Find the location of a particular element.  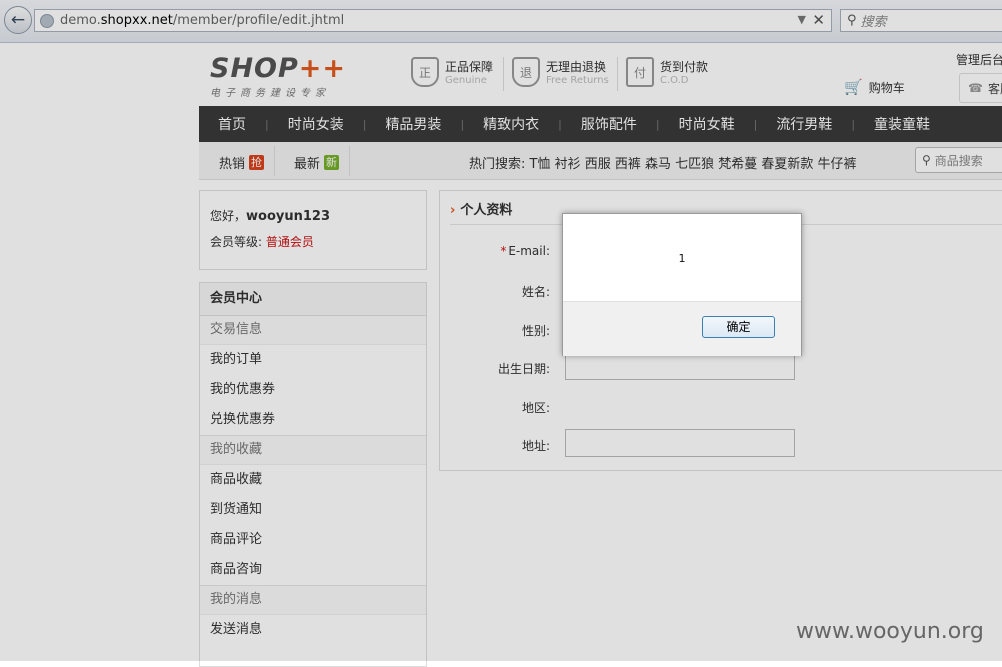

alert-footer: 确定 is located at coordinates (682, 328).